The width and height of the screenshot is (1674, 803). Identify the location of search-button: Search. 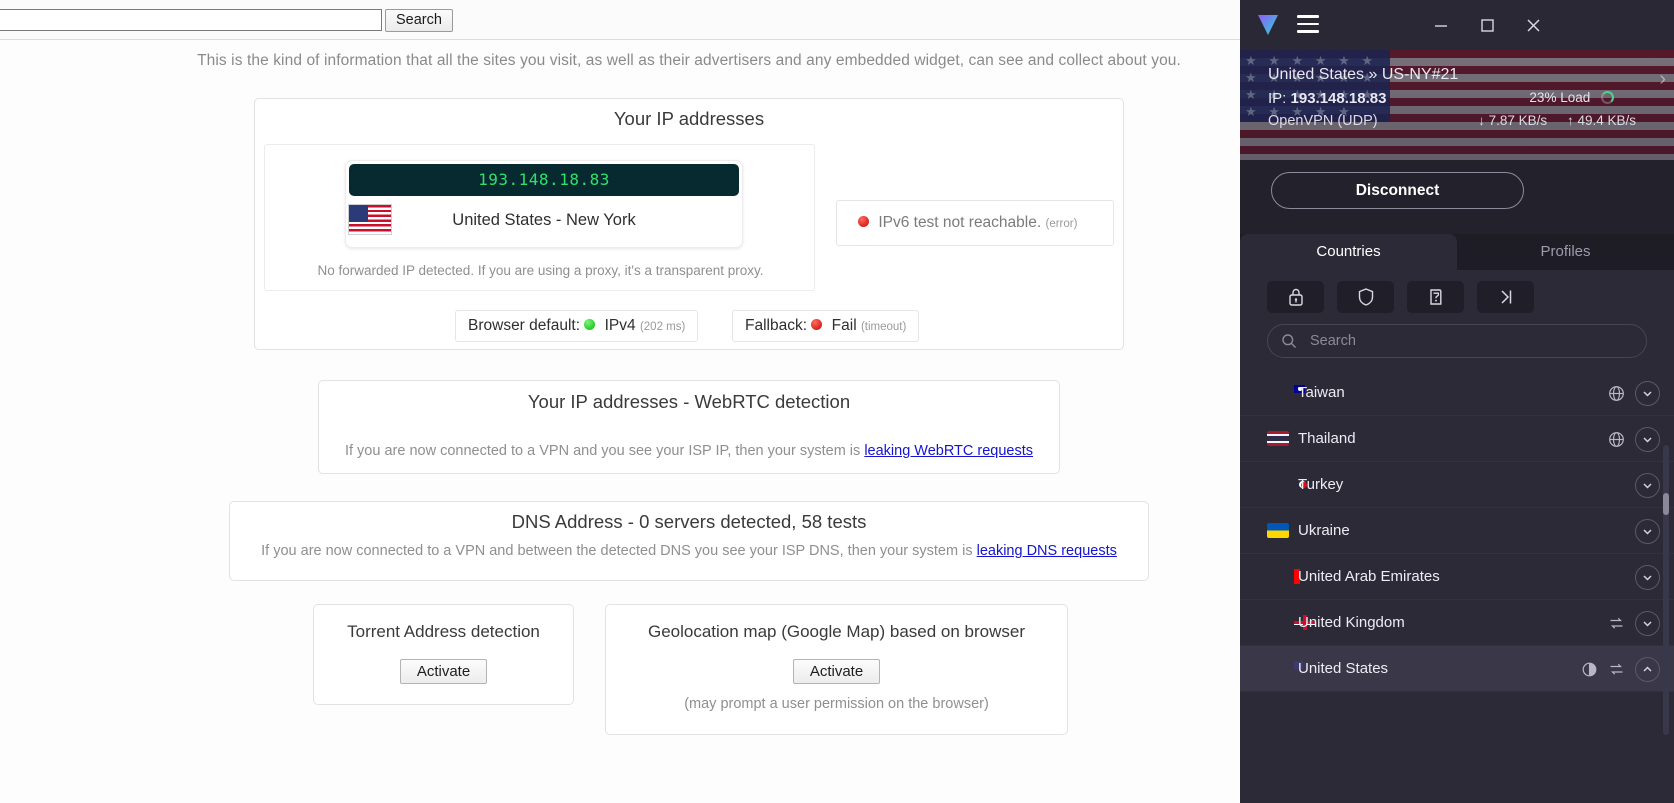
(419, 20).